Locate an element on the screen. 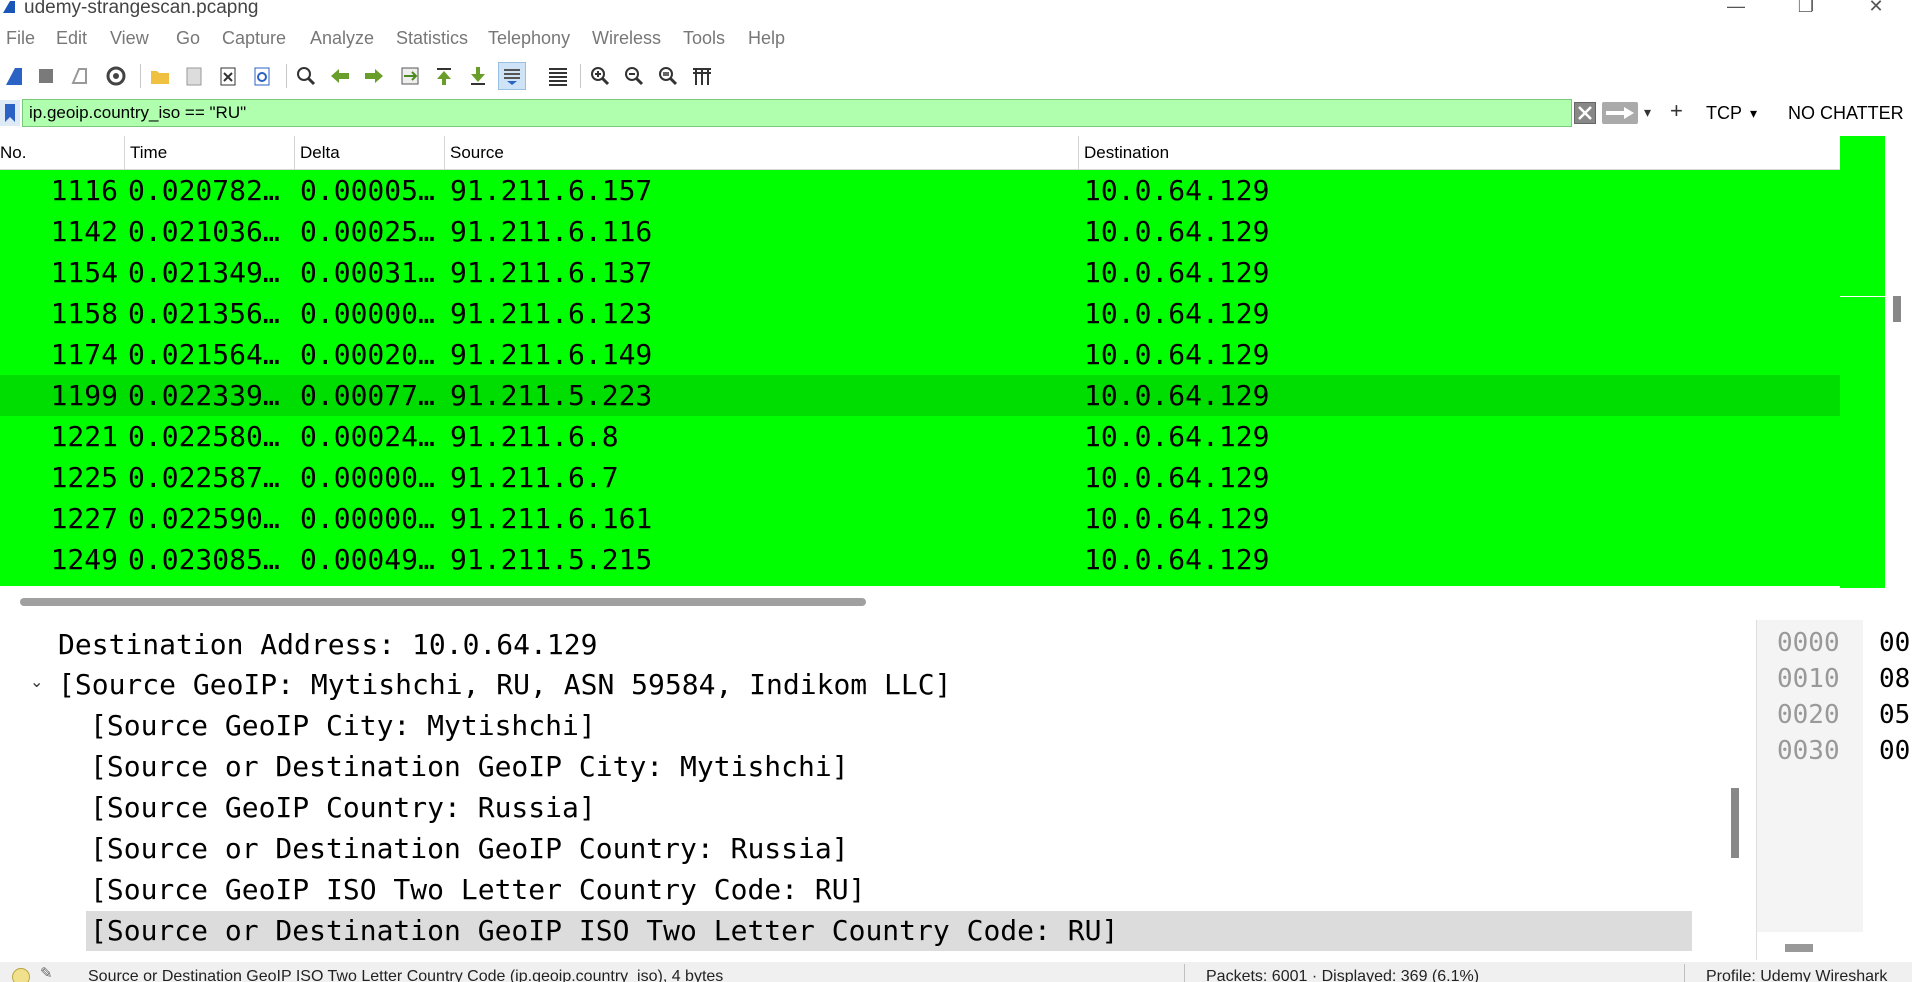  stop-capture-icon is located at coordinates (46, 76).